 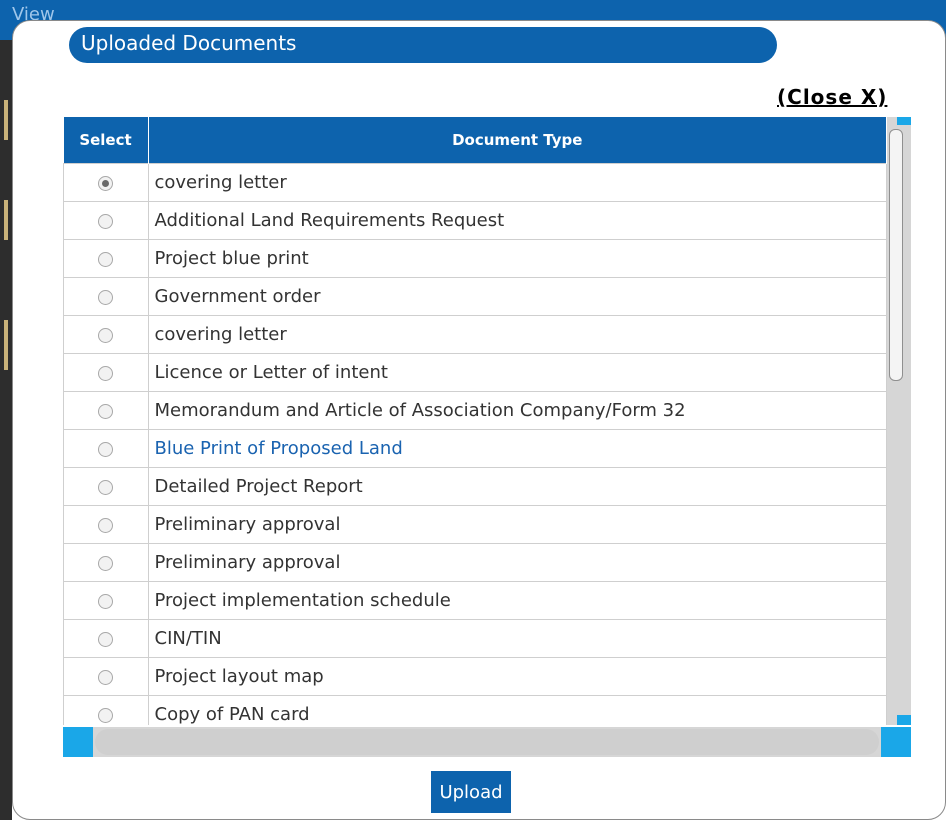 I want to click on table-row: Project layout map, so click(x=475, y=676).